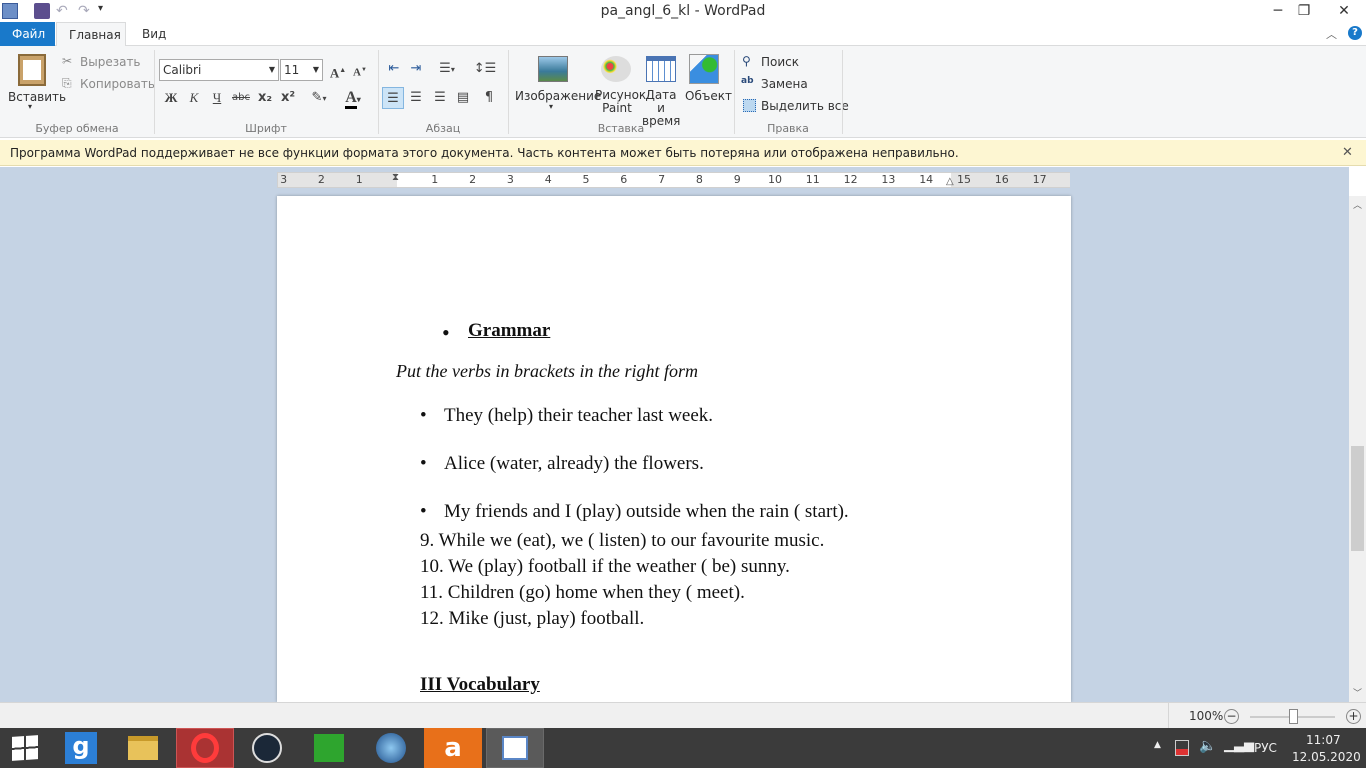  I want to click on taskbar-wordpad, so click(515, 748).